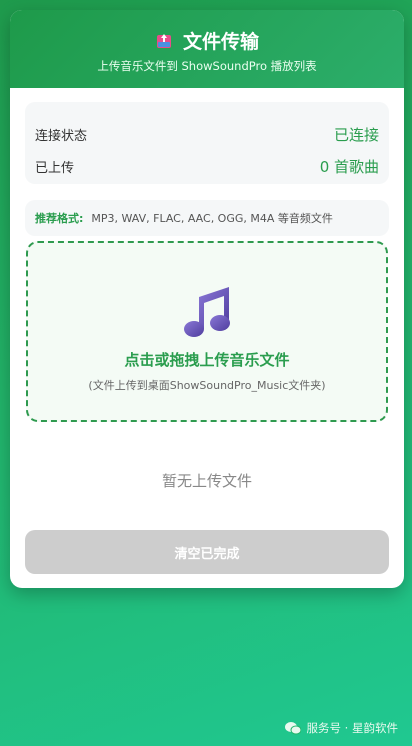 This screenshot has width=412, height=746. I want to click on wechat-icon, so click(293, 728).